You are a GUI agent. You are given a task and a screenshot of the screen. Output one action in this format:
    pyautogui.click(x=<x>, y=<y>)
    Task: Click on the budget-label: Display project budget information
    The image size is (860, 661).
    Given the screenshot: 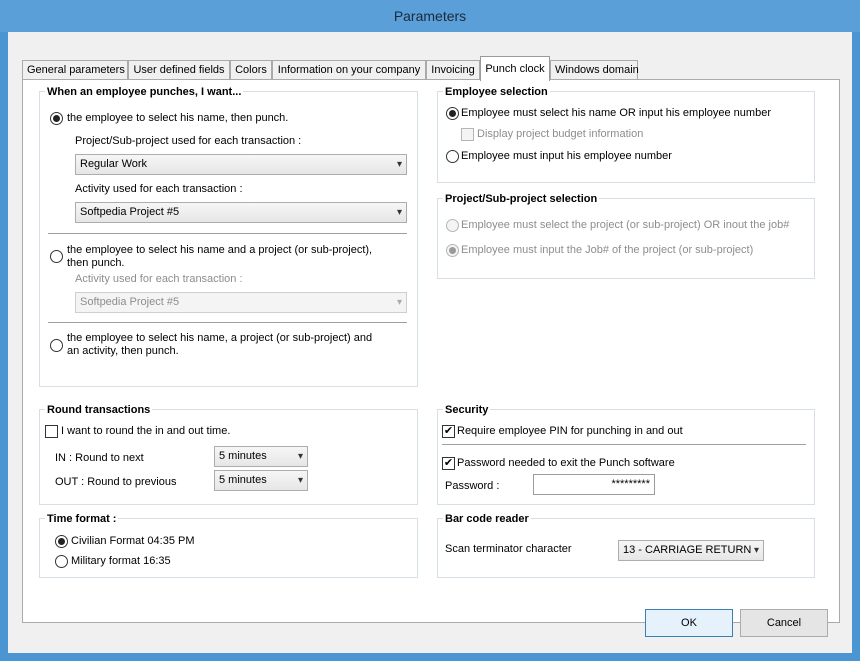 What is the action you would take?
    pyautogui.click(x=560, y=134)
    